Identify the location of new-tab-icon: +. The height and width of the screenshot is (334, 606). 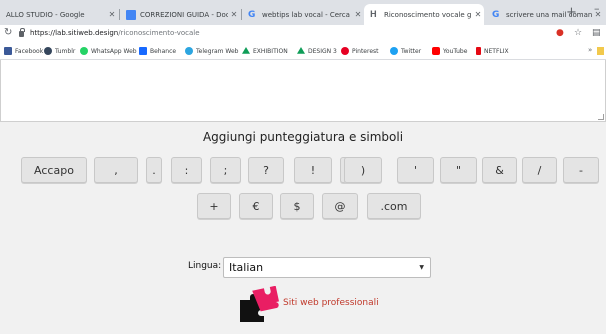
(571, 12).